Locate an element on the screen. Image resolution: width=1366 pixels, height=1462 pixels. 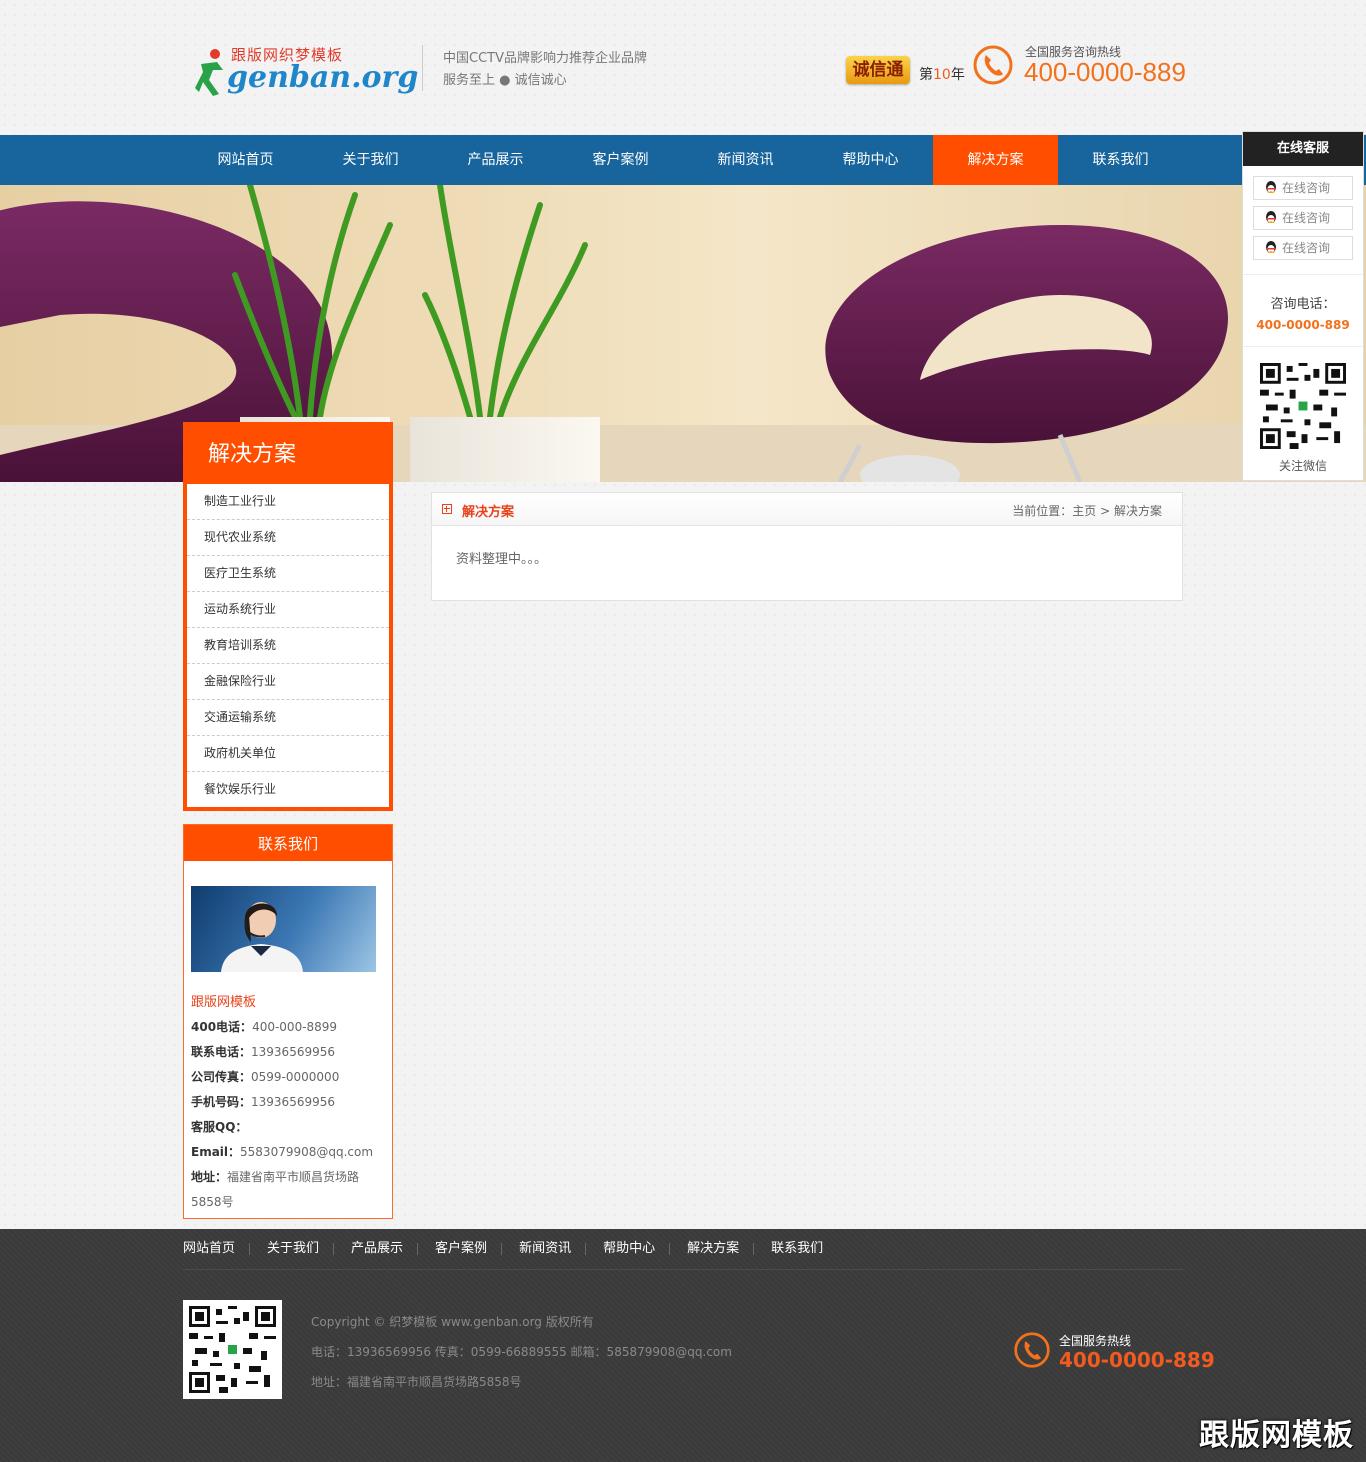
contact-row-email: Email：5583079908@qq.com is located at coordinates (288, 1152).